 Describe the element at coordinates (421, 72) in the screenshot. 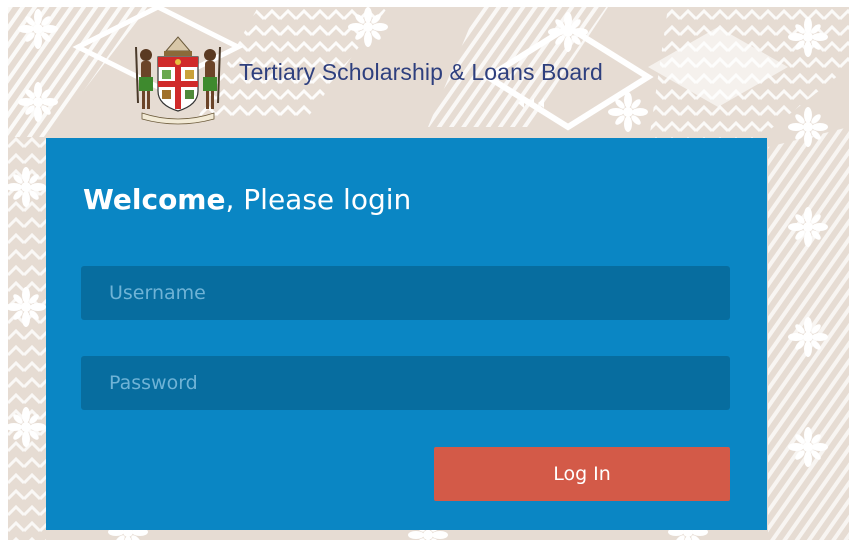

I see `organization-name: Tertiary Scholarship & Loans Board` at that location.